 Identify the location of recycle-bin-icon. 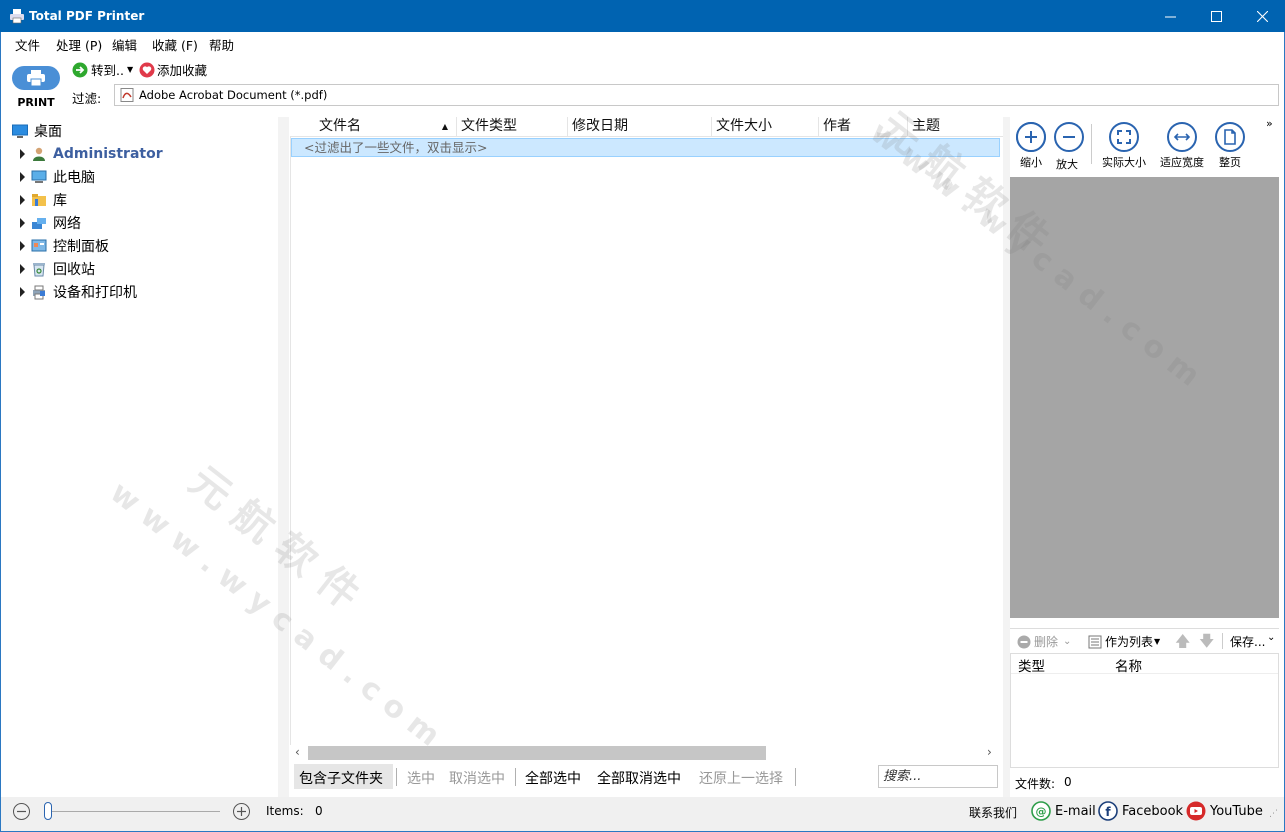
(39, 269).